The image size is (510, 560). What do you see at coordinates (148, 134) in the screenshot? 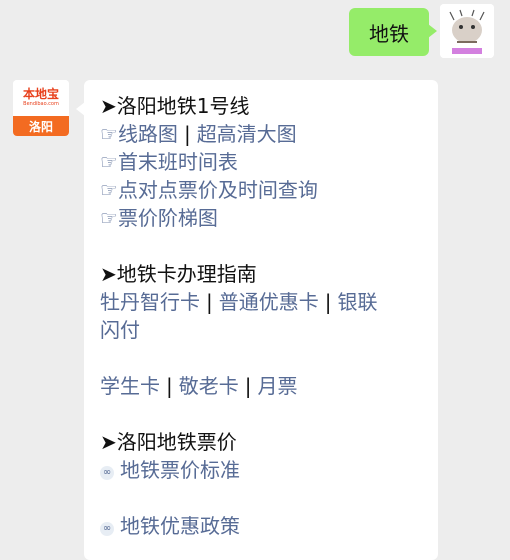
I see `route-map-link: 线路图` at bounding box center [148, 134].